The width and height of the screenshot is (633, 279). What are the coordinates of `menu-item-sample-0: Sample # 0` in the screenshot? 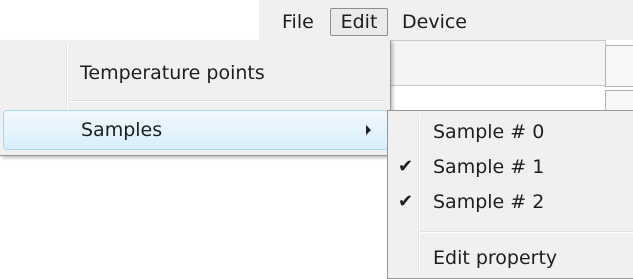 It's located at (510, 132).